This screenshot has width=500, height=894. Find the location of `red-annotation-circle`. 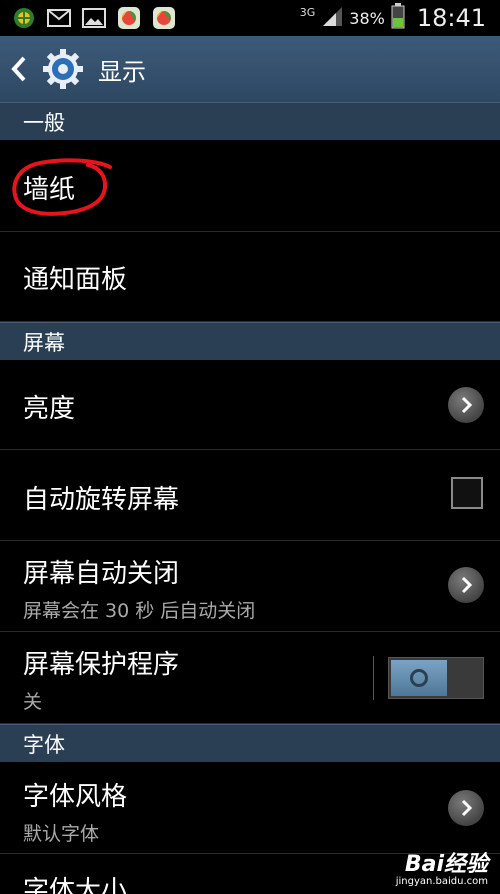

red-annotation-circle is located at coordinates (62, 187).